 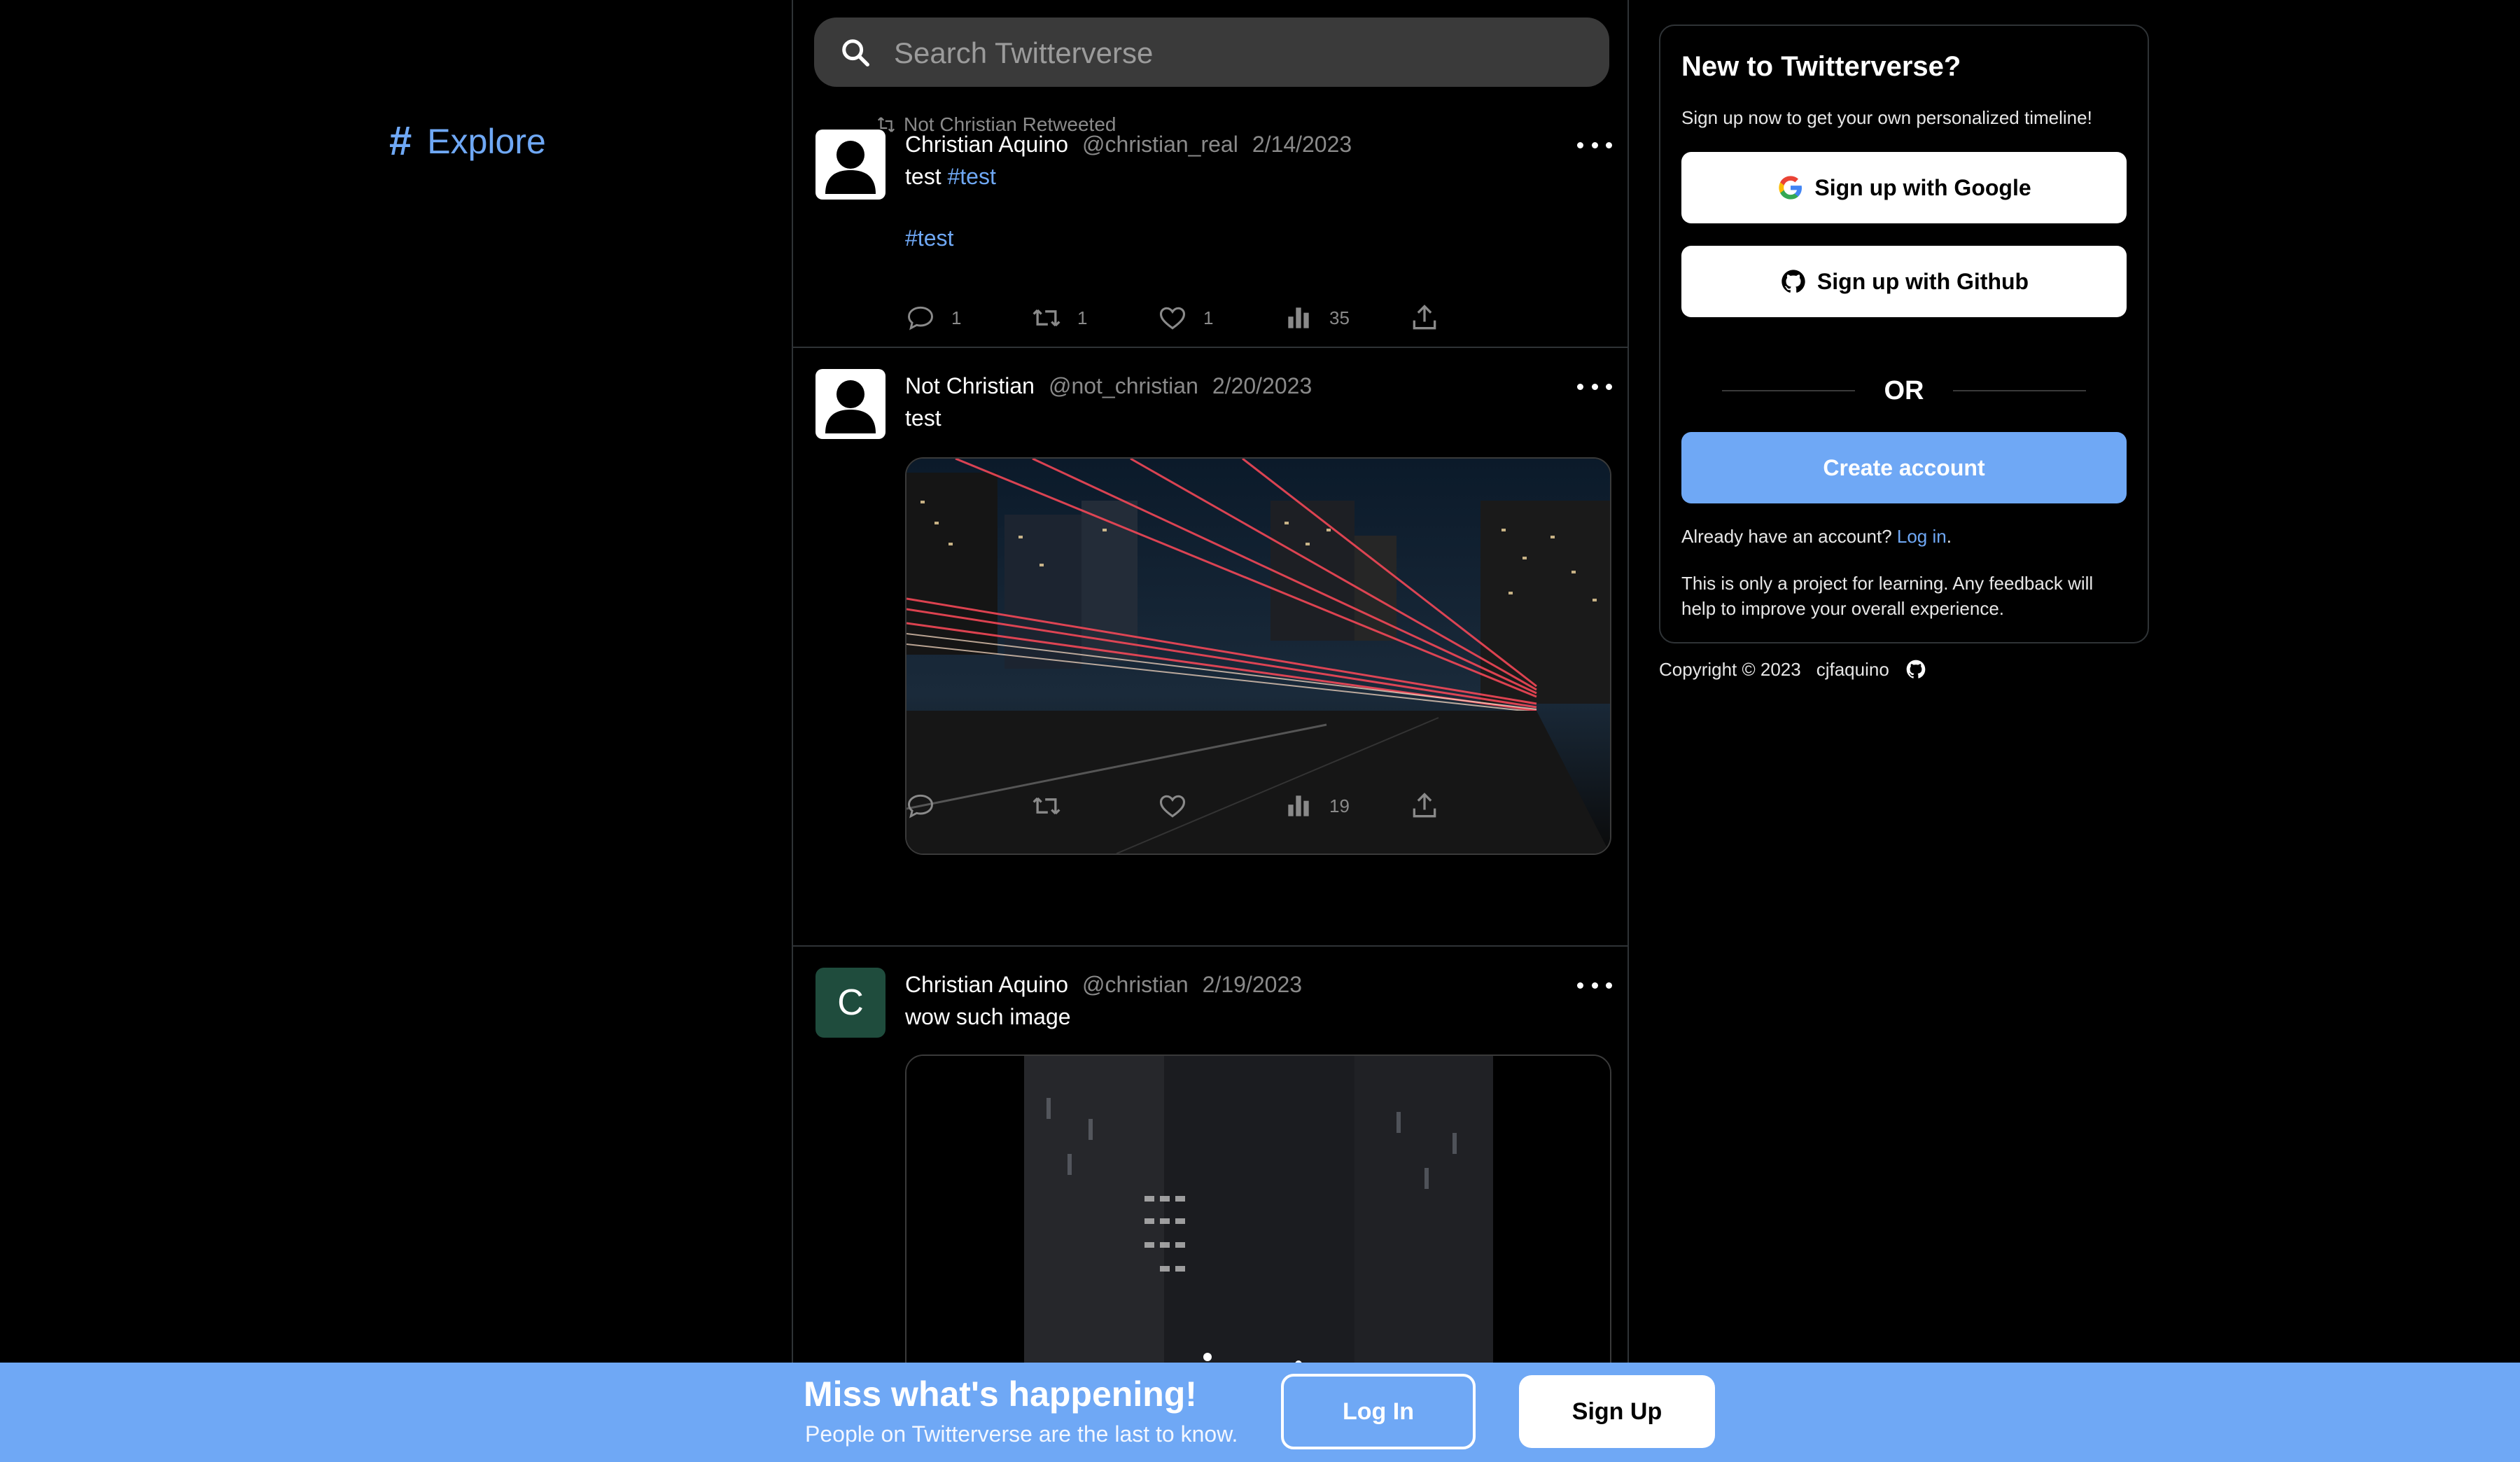 I want to click on tweet-header: Christian Aquino @christian 2/19/2023, so click(x=1103, y=985).